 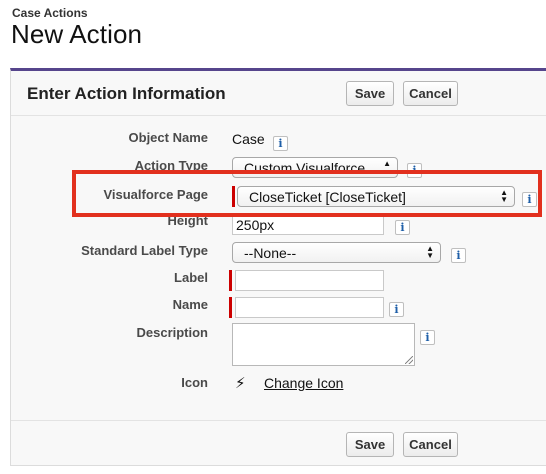 What do you see at coordinates (430, 93) in the screenshot?
I see `cancel-button-top: Cancel` at bounding box center [430, 93].